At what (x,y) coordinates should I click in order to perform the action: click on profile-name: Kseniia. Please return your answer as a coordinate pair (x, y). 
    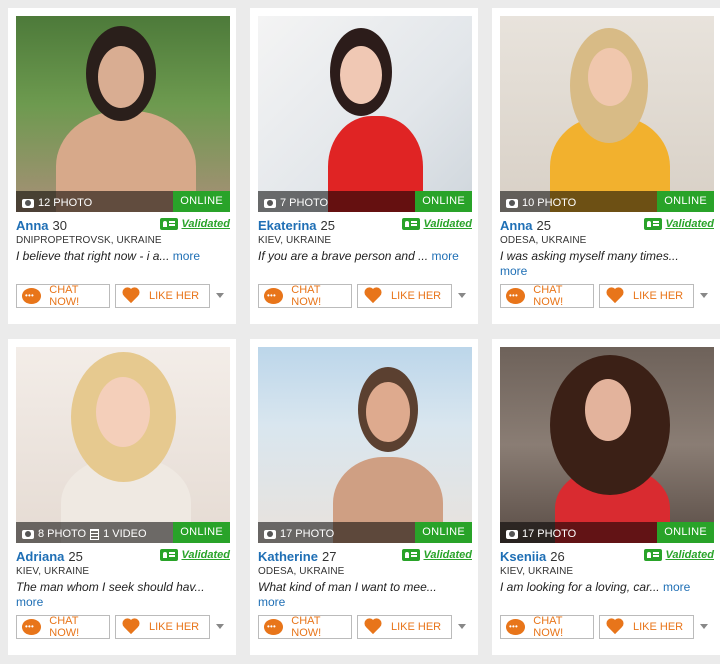
    Looking at the image, I should click on (523, 556).